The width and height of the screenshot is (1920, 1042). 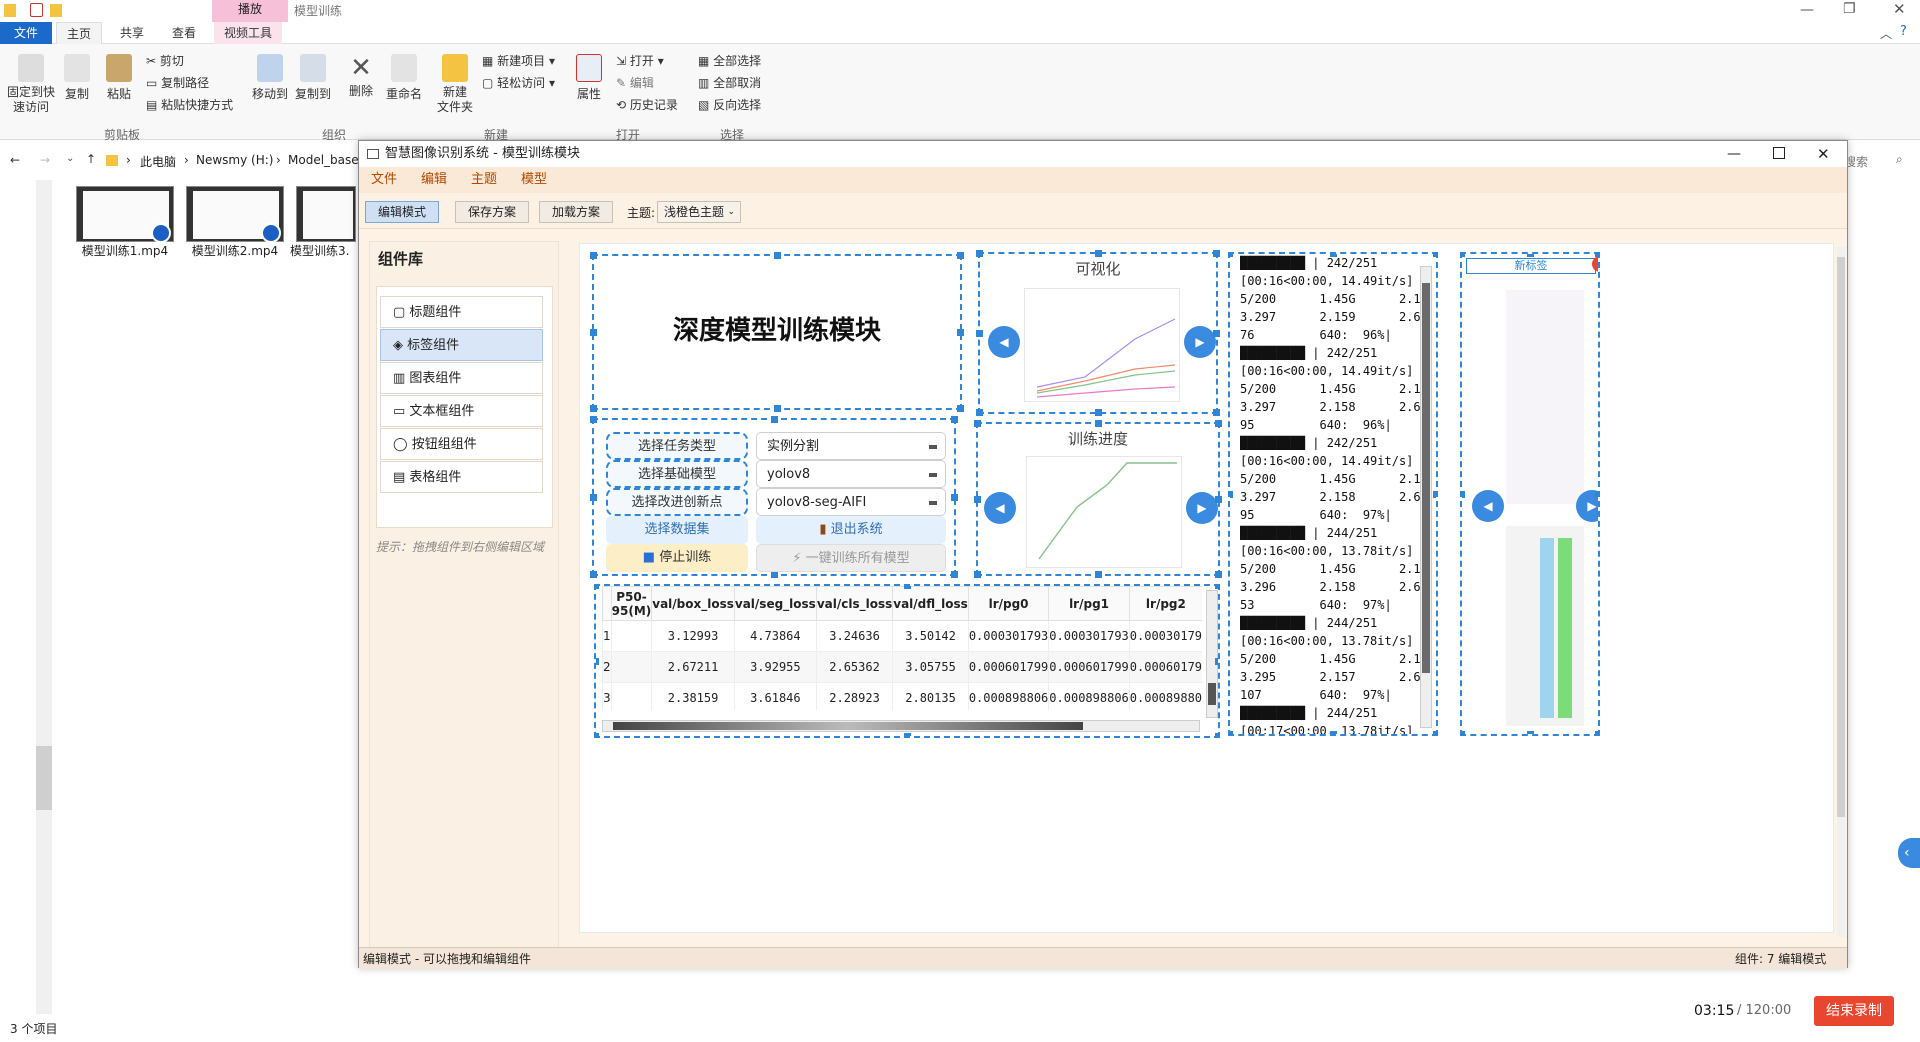 What do you see at coordinates (461, 411) in the screenshot?
I see `lib-item-textbox: ▭ 文本框组件` at bounding box center [461, 411].